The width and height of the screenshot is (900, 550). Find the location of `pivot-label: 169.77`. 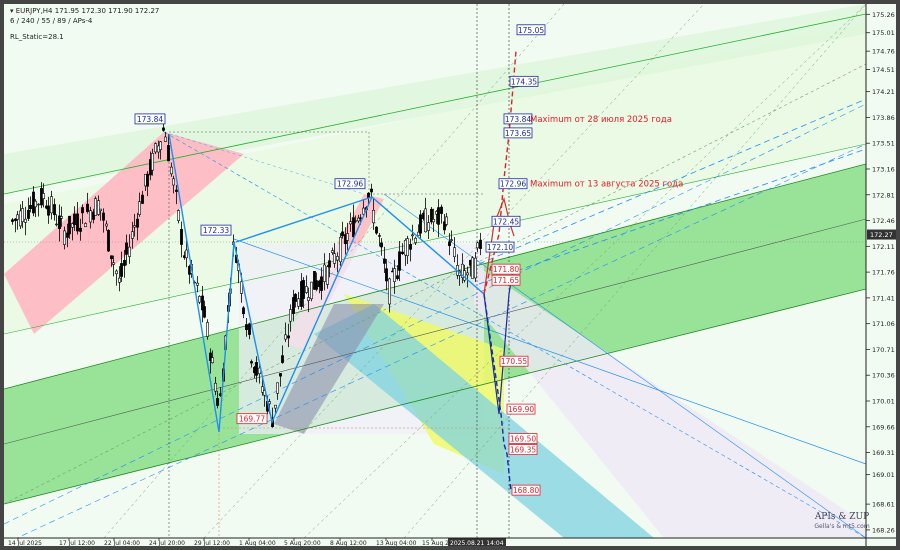

pivot-label: 169.77 is located at coordinates (252, 419).